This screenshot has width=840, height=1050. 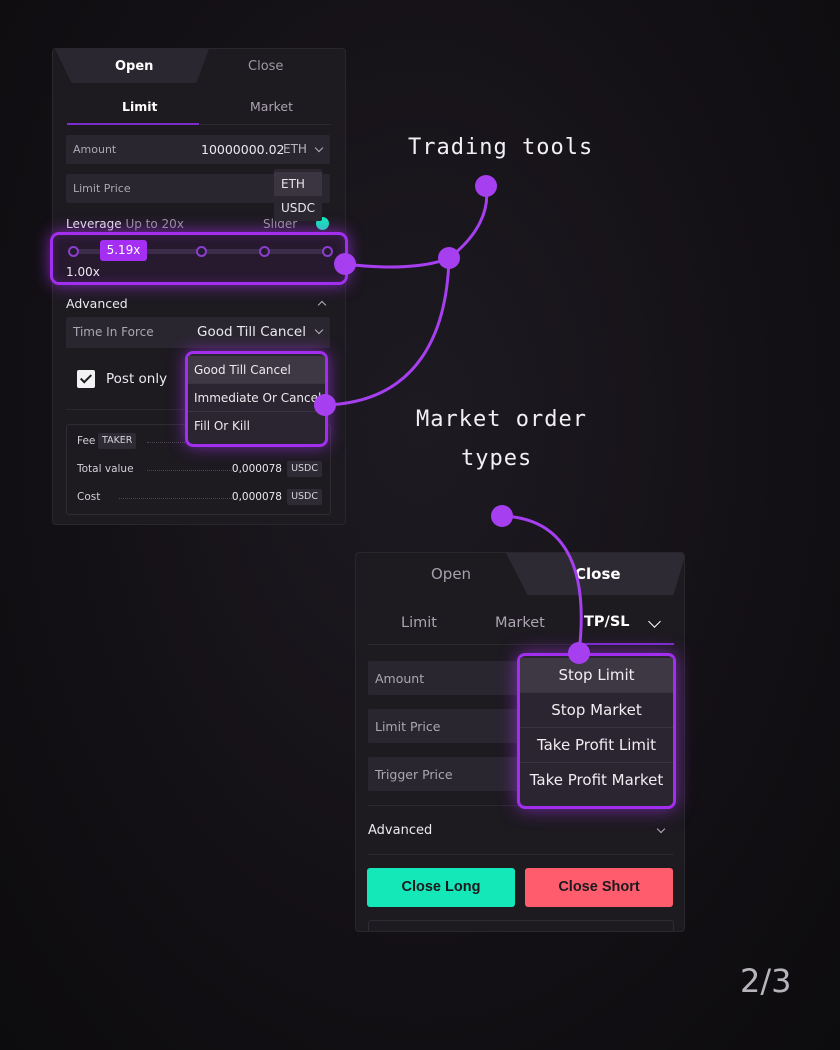 What do you see at coordinates (766, 981) in the screenshot?
I see `page-indicator: 2/3` at bounding box center [766, 981].